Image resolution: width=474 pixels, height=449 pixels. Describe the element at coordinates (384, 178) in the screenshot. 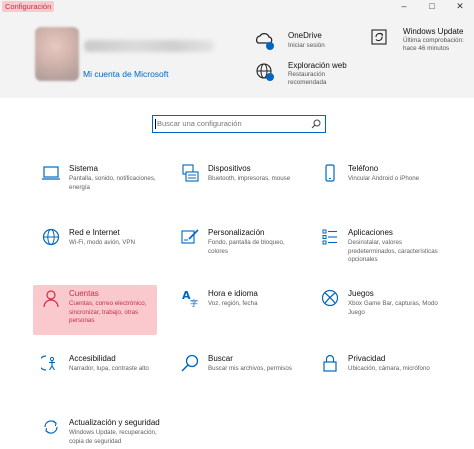

I see `category-description: Vincular Android o iPhone` at that location.